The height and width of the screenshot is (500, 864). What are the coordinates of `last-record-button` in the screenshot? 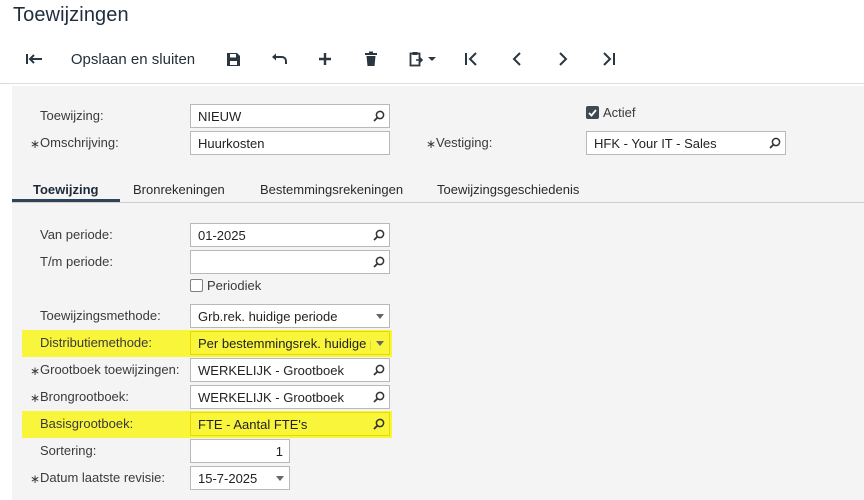 It's located at (609, 59).